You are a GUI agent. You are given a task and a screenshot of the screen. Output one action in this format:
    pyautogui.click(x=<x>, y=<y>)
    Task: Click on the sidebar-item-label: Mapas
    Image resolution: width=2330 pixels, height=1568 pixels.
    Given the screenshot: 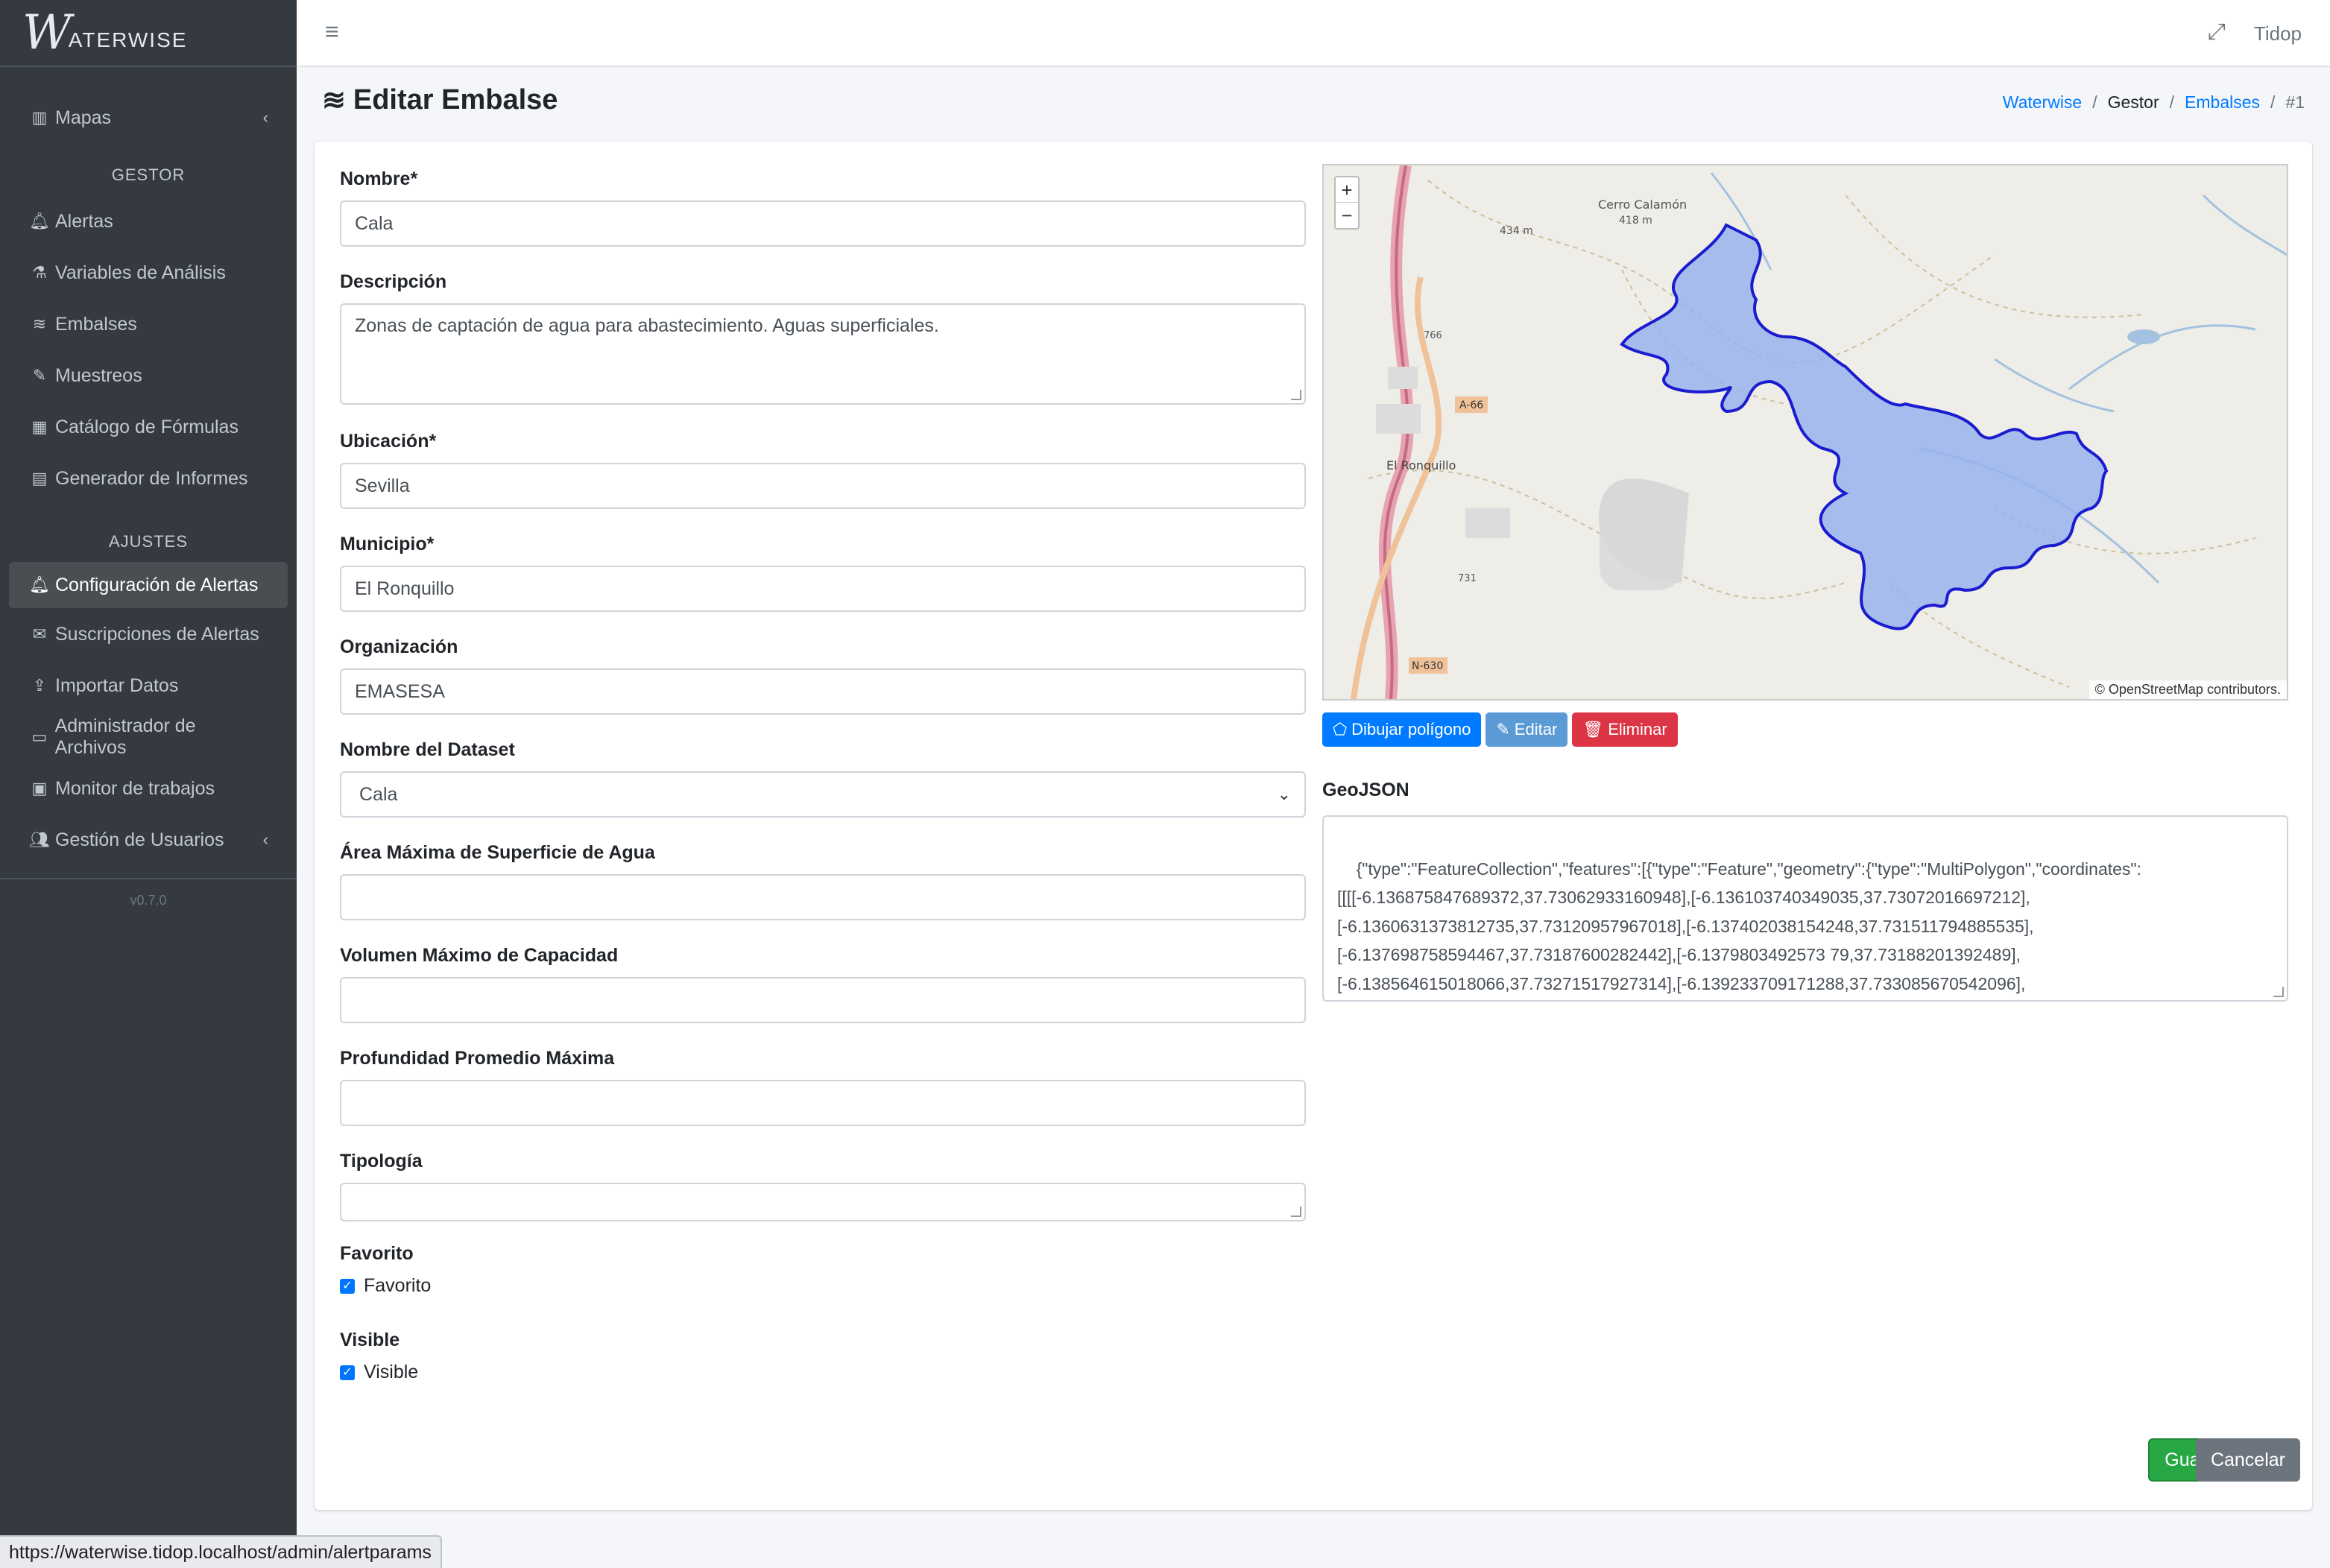 What is the action you would take?
    pyautogui.click(x=83, y=117)
    